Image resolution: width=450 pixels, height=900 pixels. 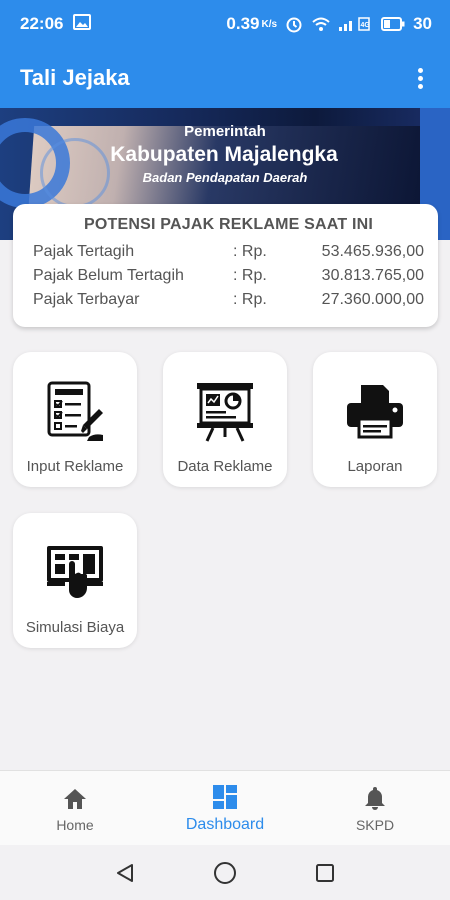 I want to click on network-speed: 0.39, so click(x=243, y=23).